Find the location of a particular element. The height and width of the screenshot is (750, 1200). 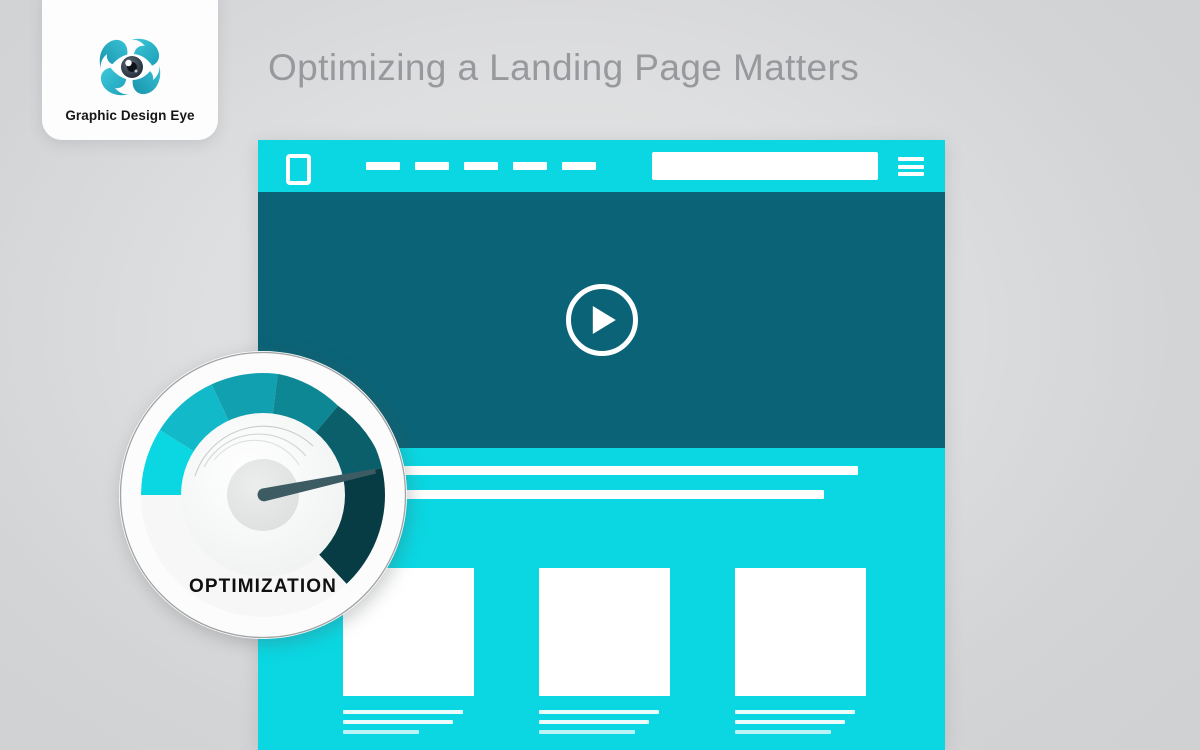

search-input is located at coordinates (765, 166).